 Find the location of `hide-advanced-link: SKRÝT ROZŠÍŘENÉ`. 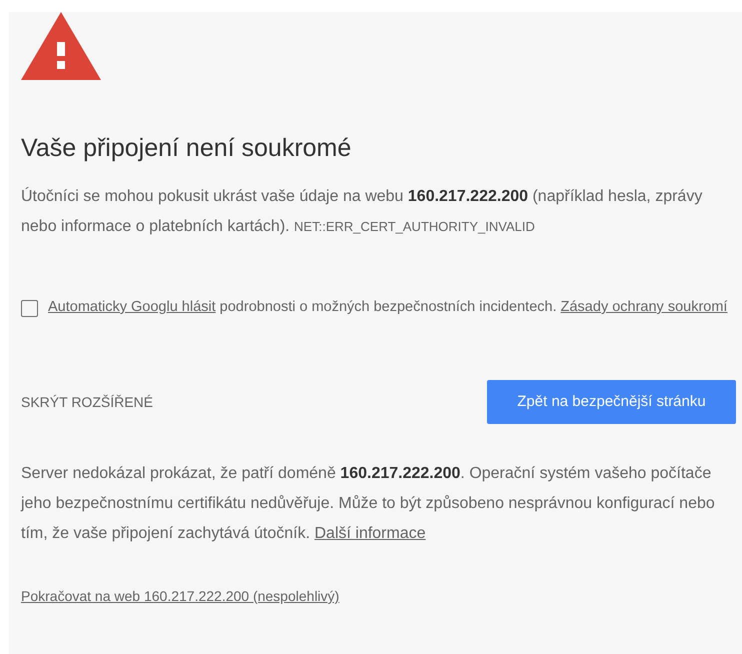

hide-advanced-link: SKRÝT ROZŠÍŘENÉ is located at coordinates (87, 402).